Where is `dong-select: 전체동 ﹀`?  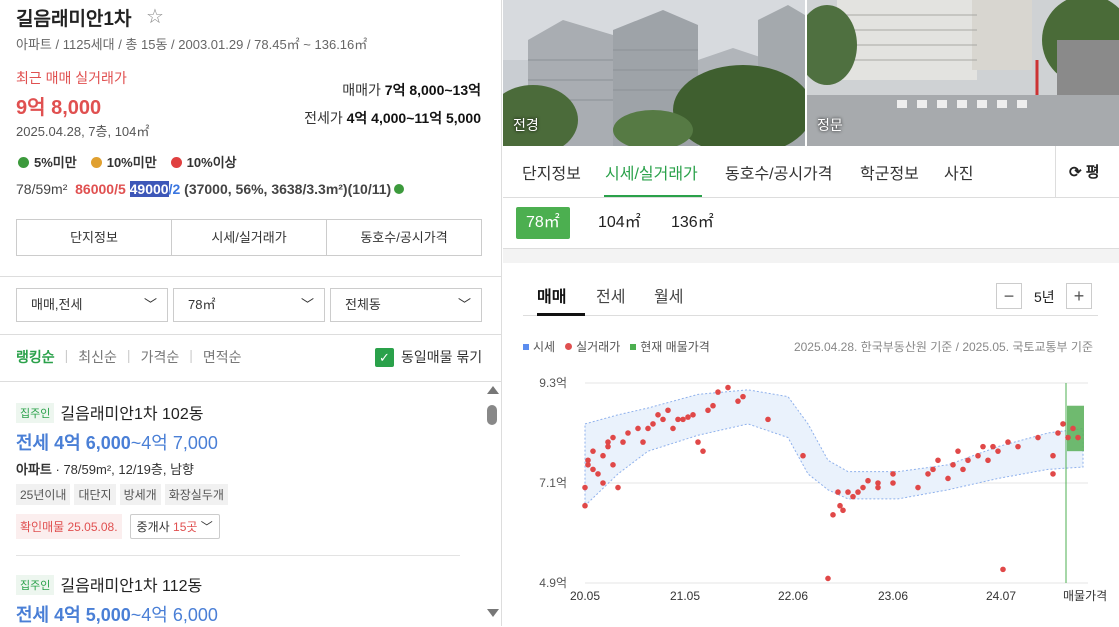
dong-select: 전체동 ﹀ is located at coordinates (406, 305).